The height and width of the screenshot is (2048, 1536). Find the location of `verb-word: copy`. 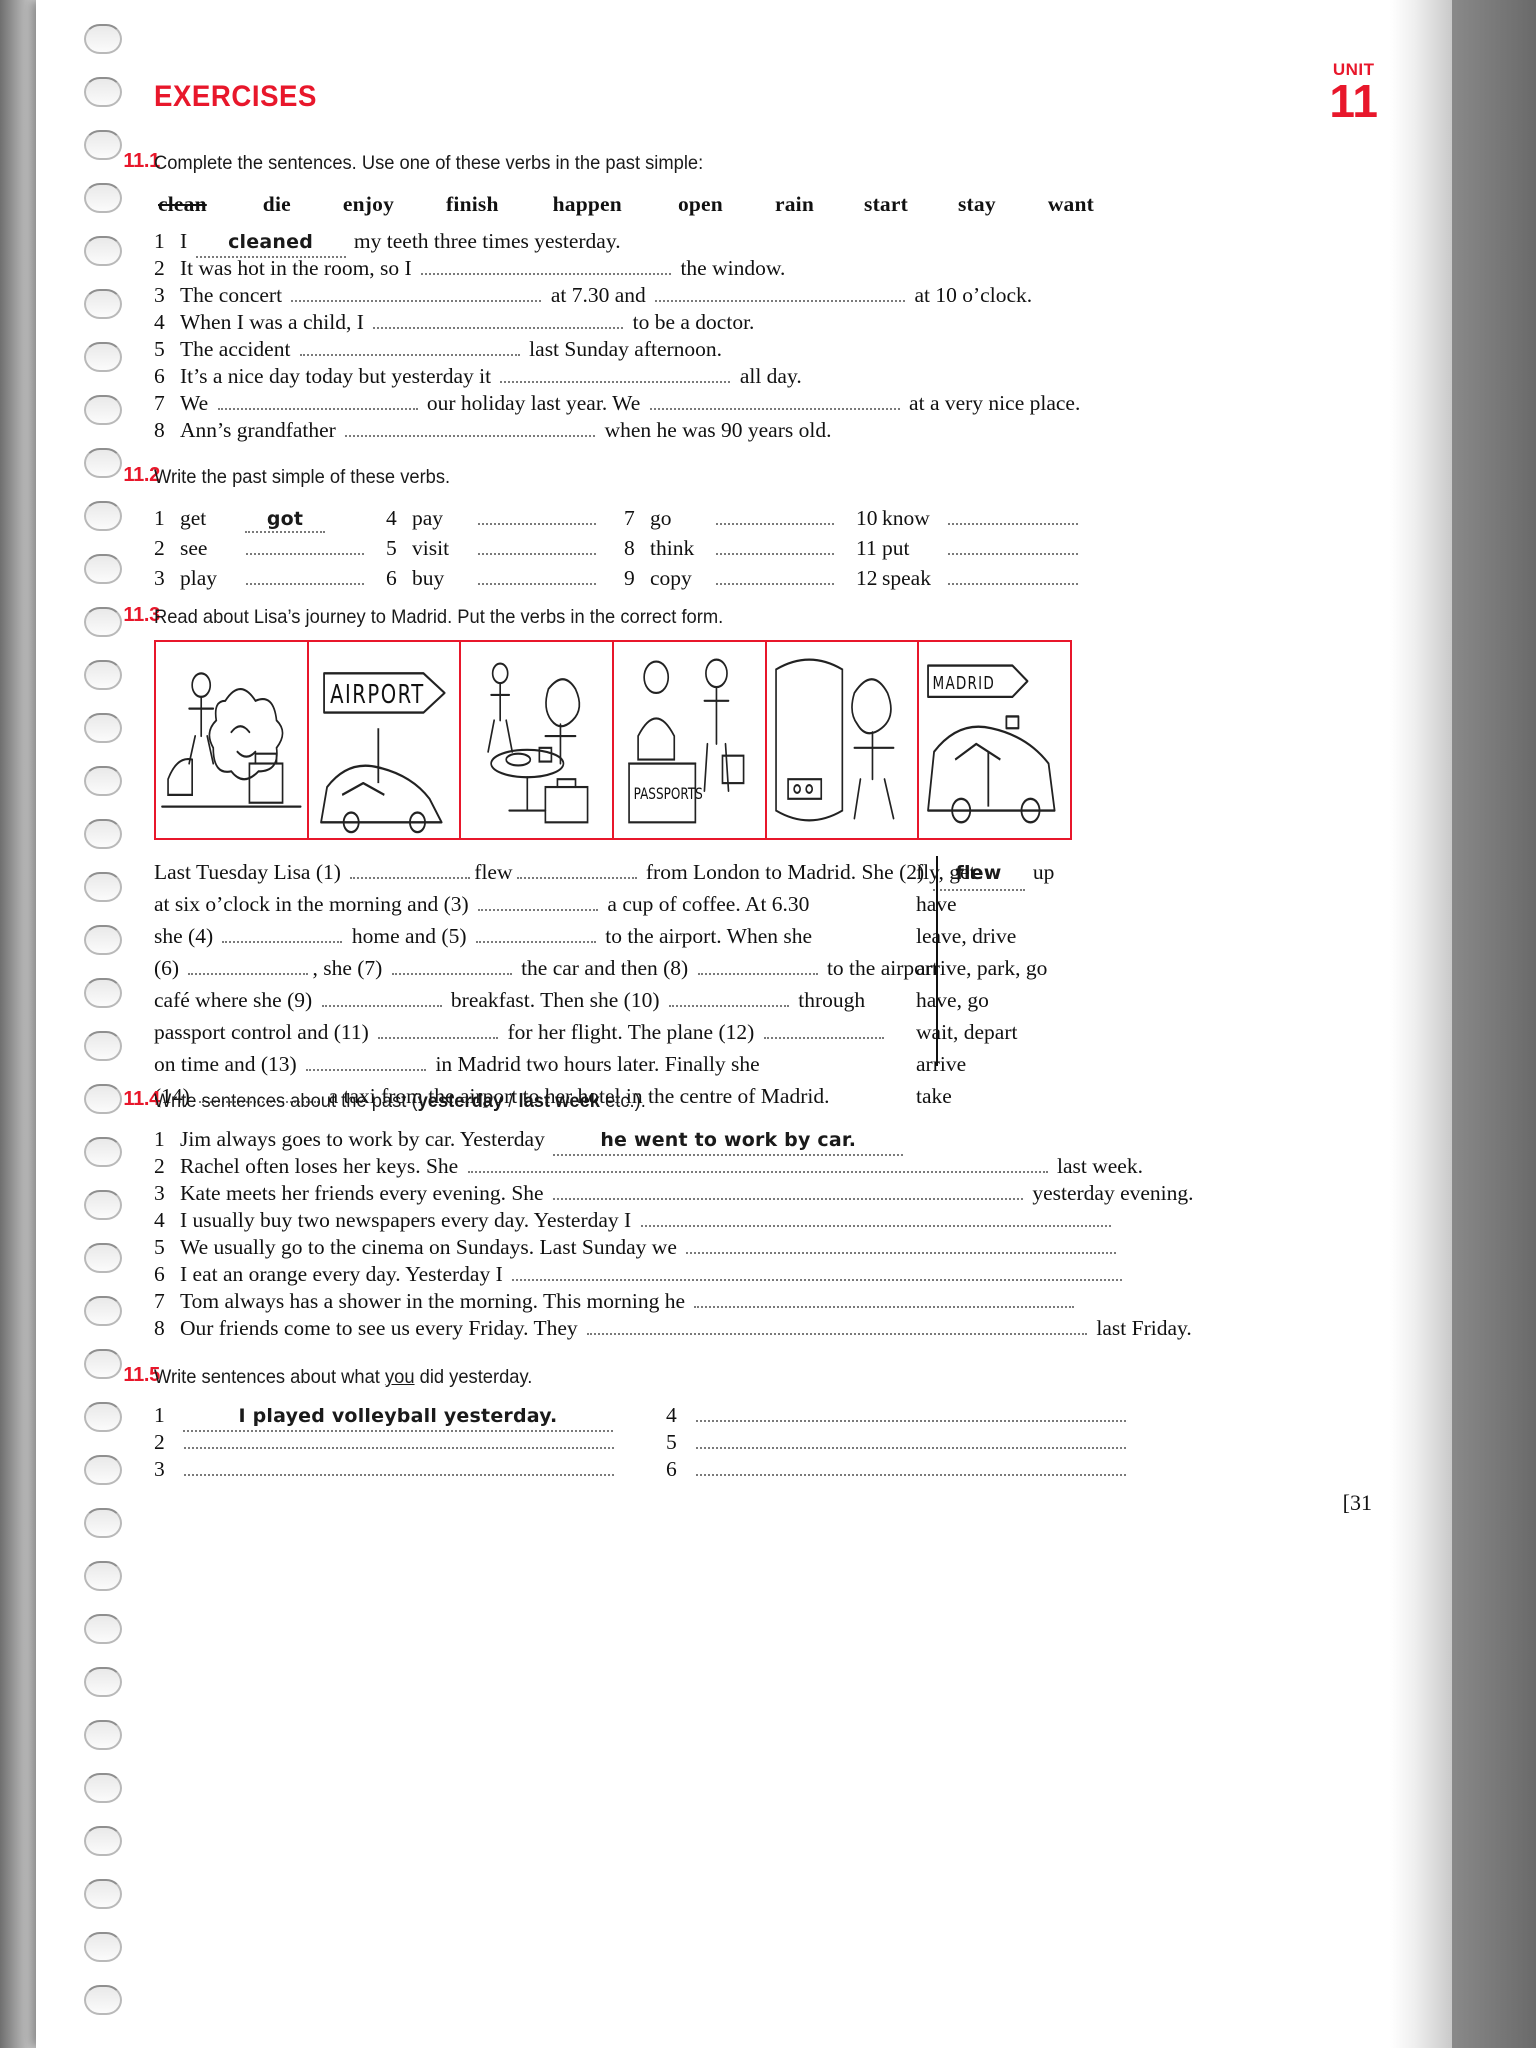

verb-word: copy is located at coordinates (671, 578).